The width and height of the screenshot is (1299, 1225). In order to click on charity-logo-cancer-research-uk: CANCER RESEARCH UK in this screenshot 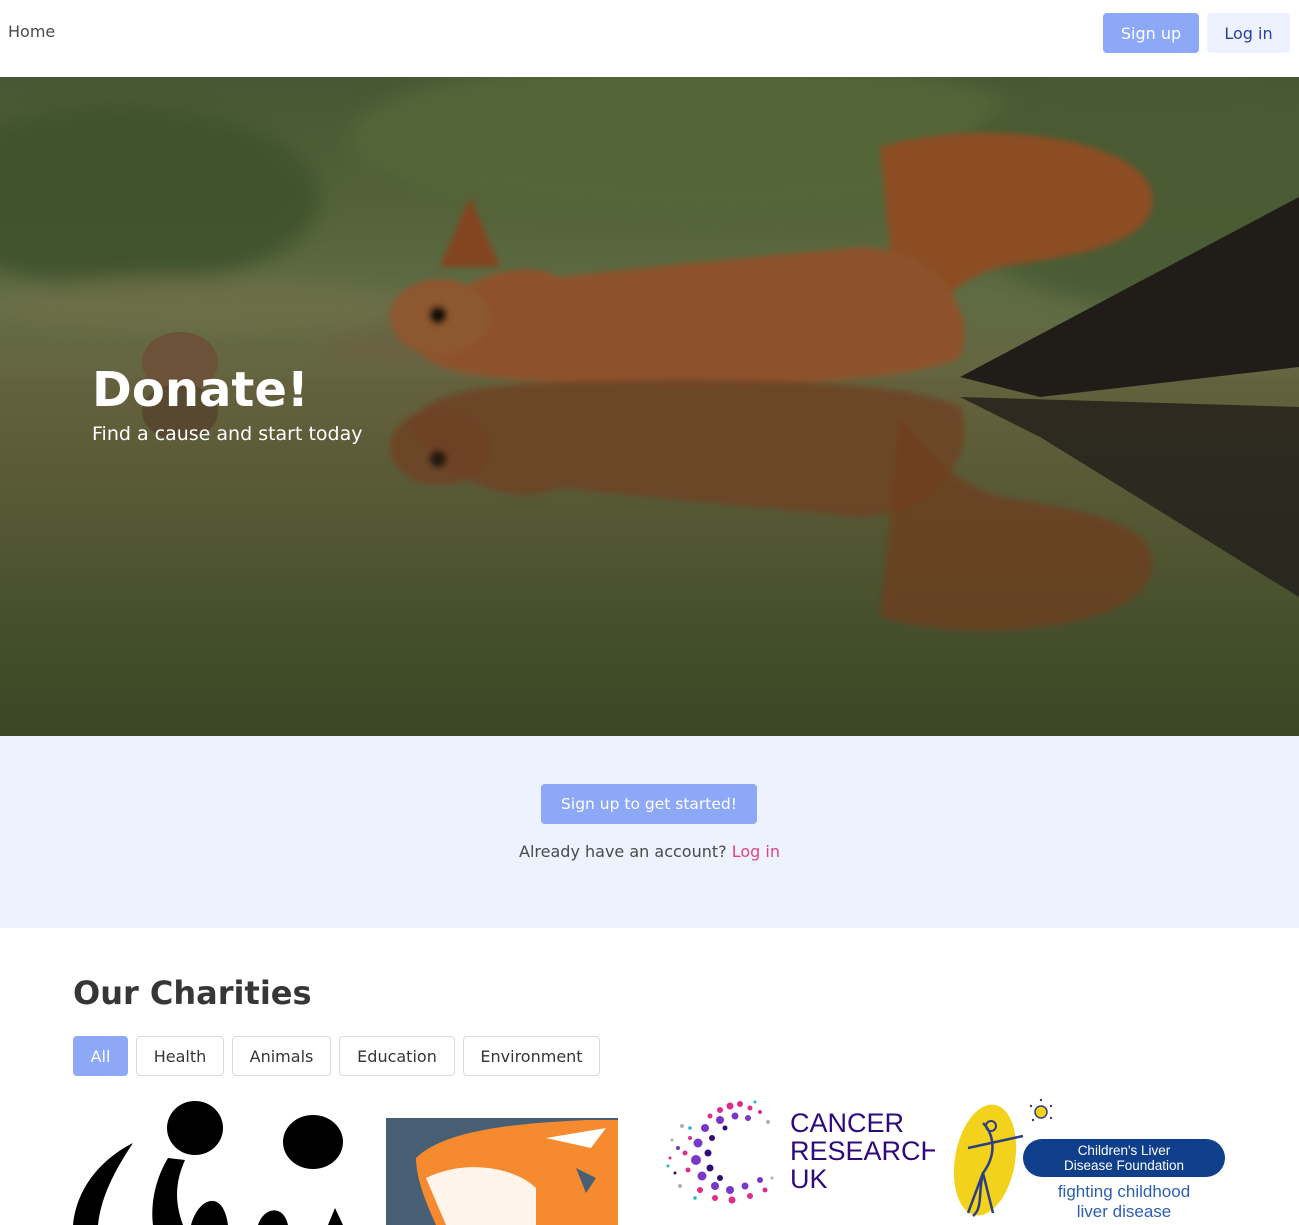, I will do `click(797, 1161)`.